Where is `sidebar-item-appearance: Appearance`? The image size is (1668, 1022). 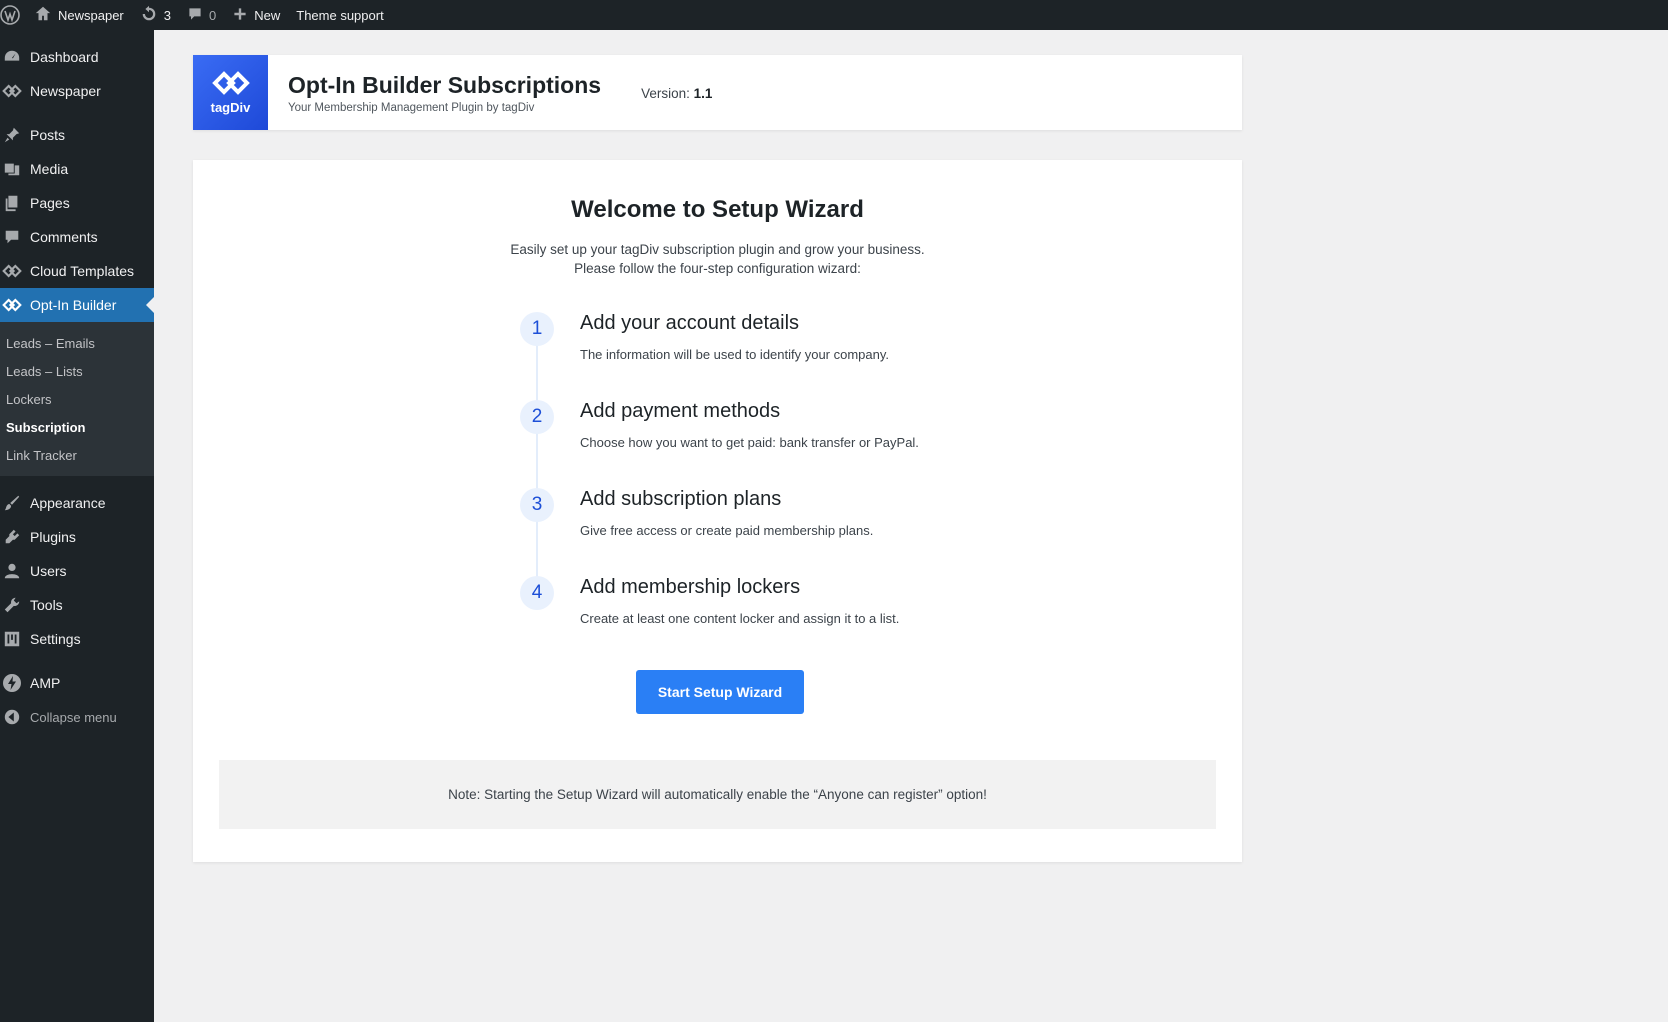
sidebar-item-appearance: Appearance is located at coordinates (77, 503).